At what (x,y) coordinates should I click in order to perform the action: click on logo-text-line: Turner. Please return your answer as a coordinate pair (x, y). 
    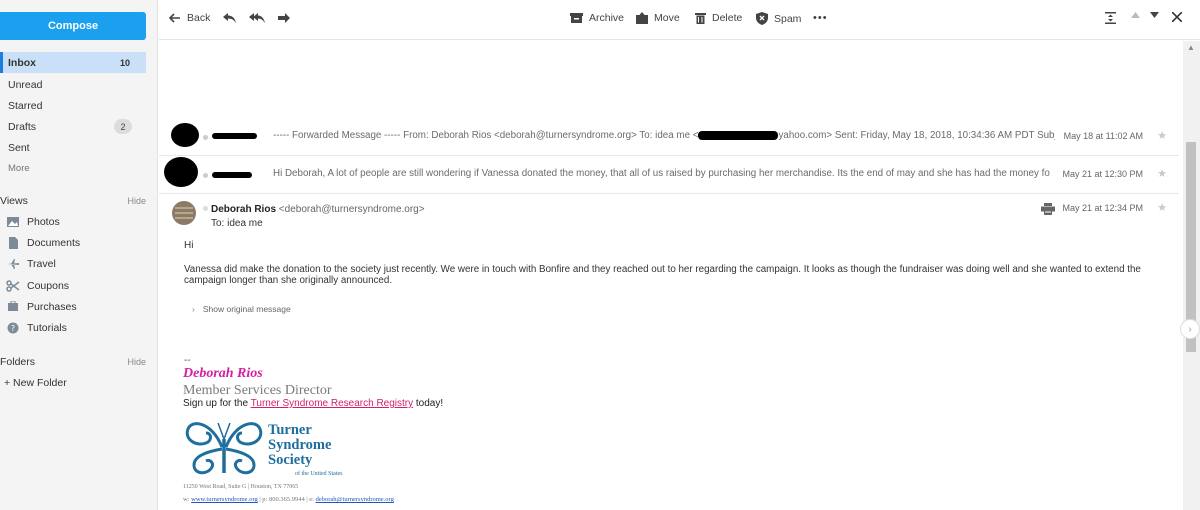
    Looking at the image, I should click on (290, 430).